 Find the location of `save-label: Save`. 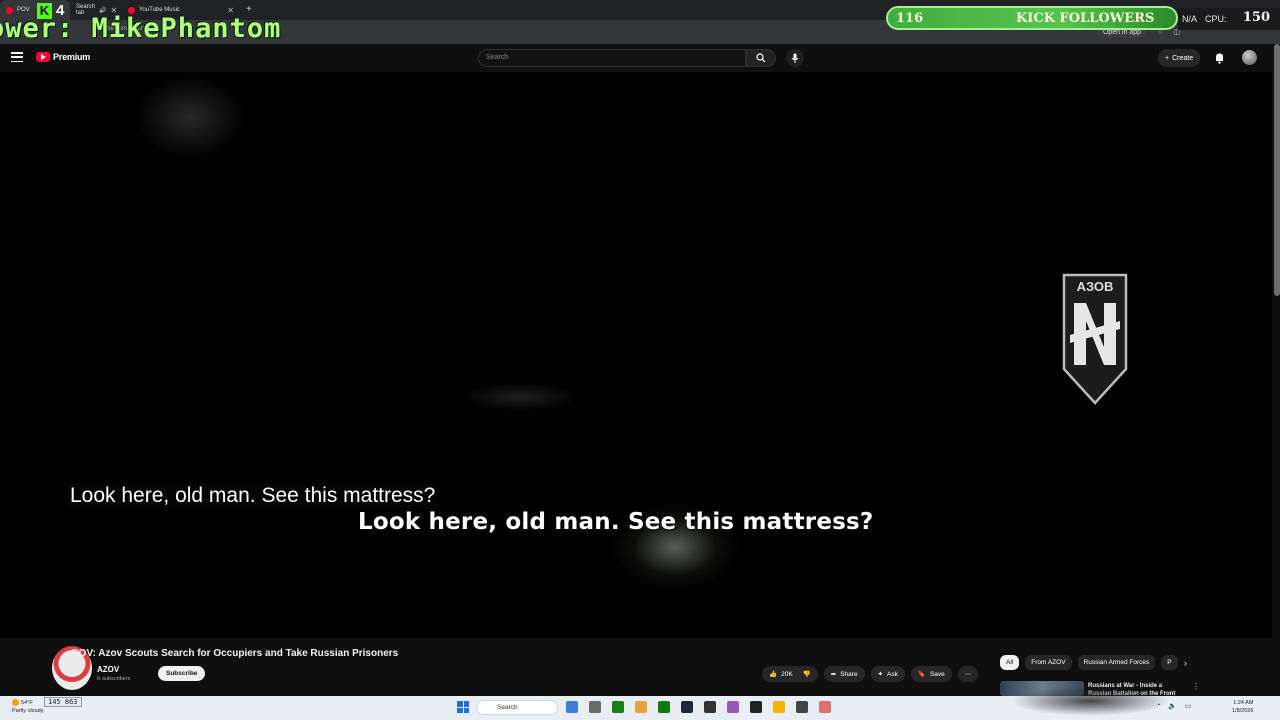

save-label: Save is located at coordinates (937, 674).